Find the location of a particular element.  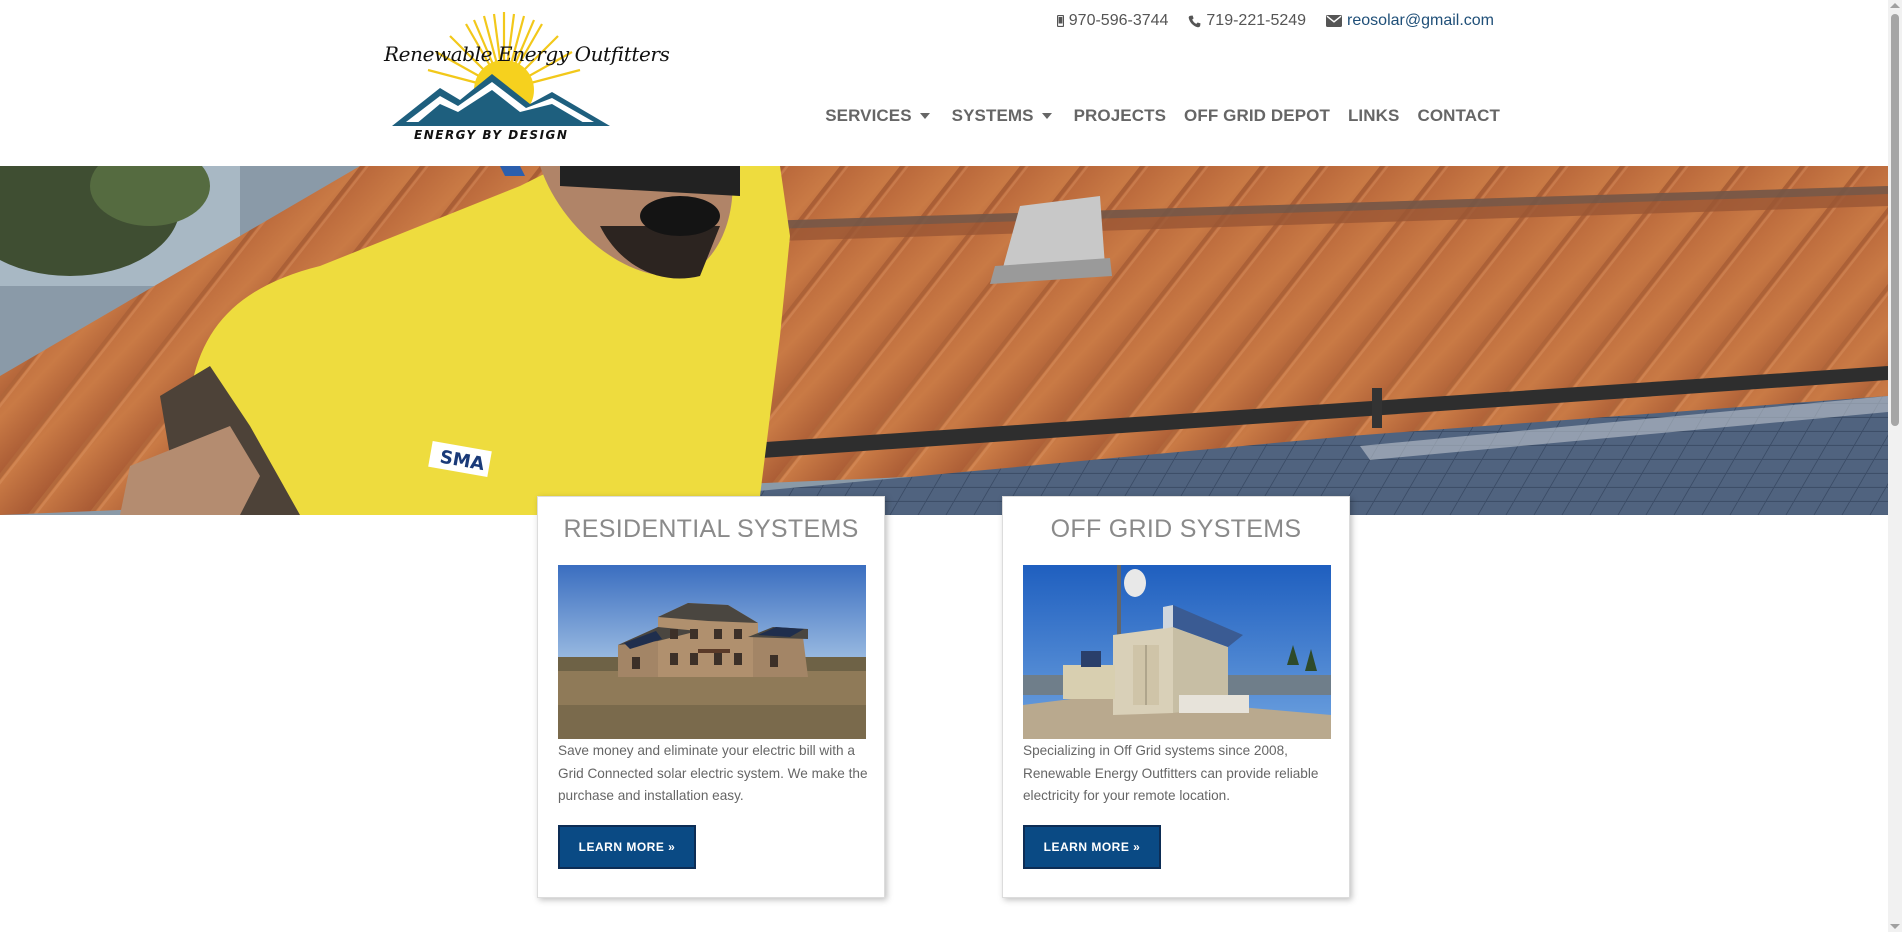

phone-contact-2: 719-221-5249 is located at coordinates (1247, 21).